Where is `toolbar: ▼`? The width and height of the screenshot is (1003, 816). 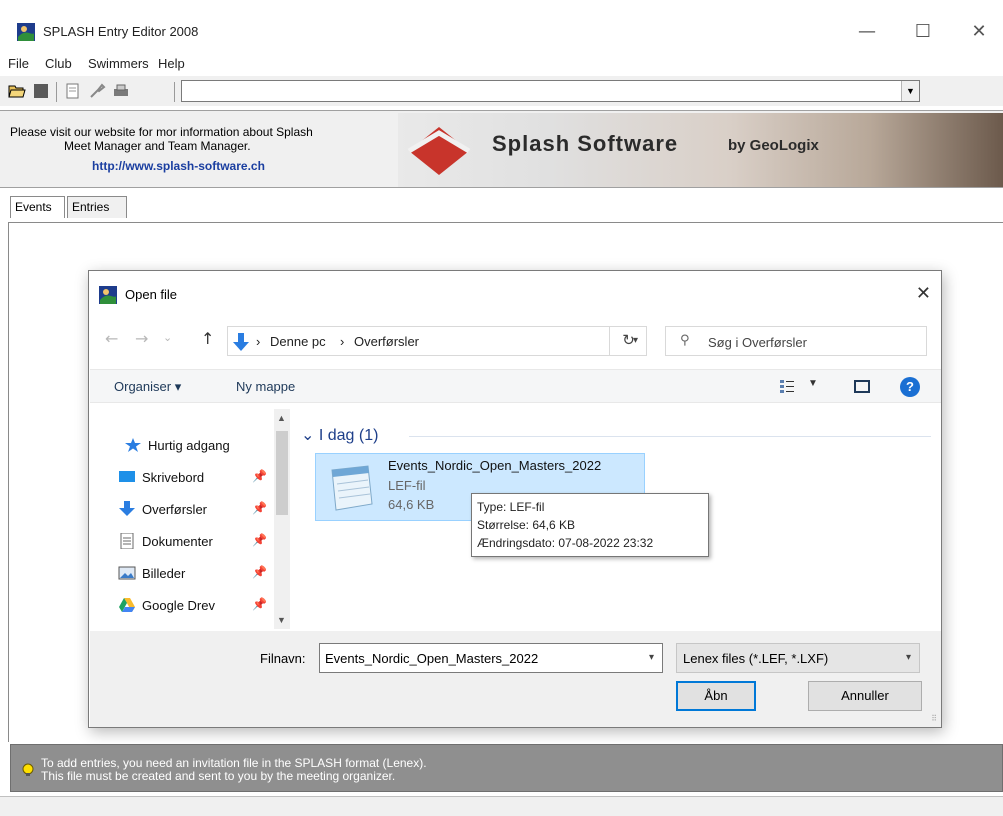 toolbar: ▼ is located at coordinates (501, 91).